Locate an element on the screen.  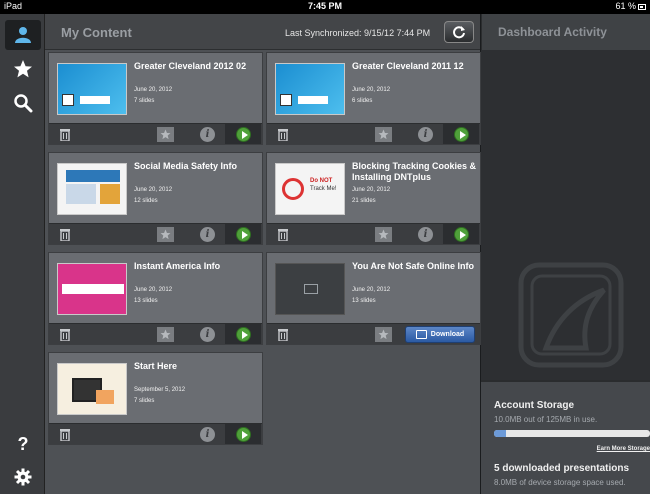
presentation-date: September 5, 2012 is located at coordinates (160, 390).